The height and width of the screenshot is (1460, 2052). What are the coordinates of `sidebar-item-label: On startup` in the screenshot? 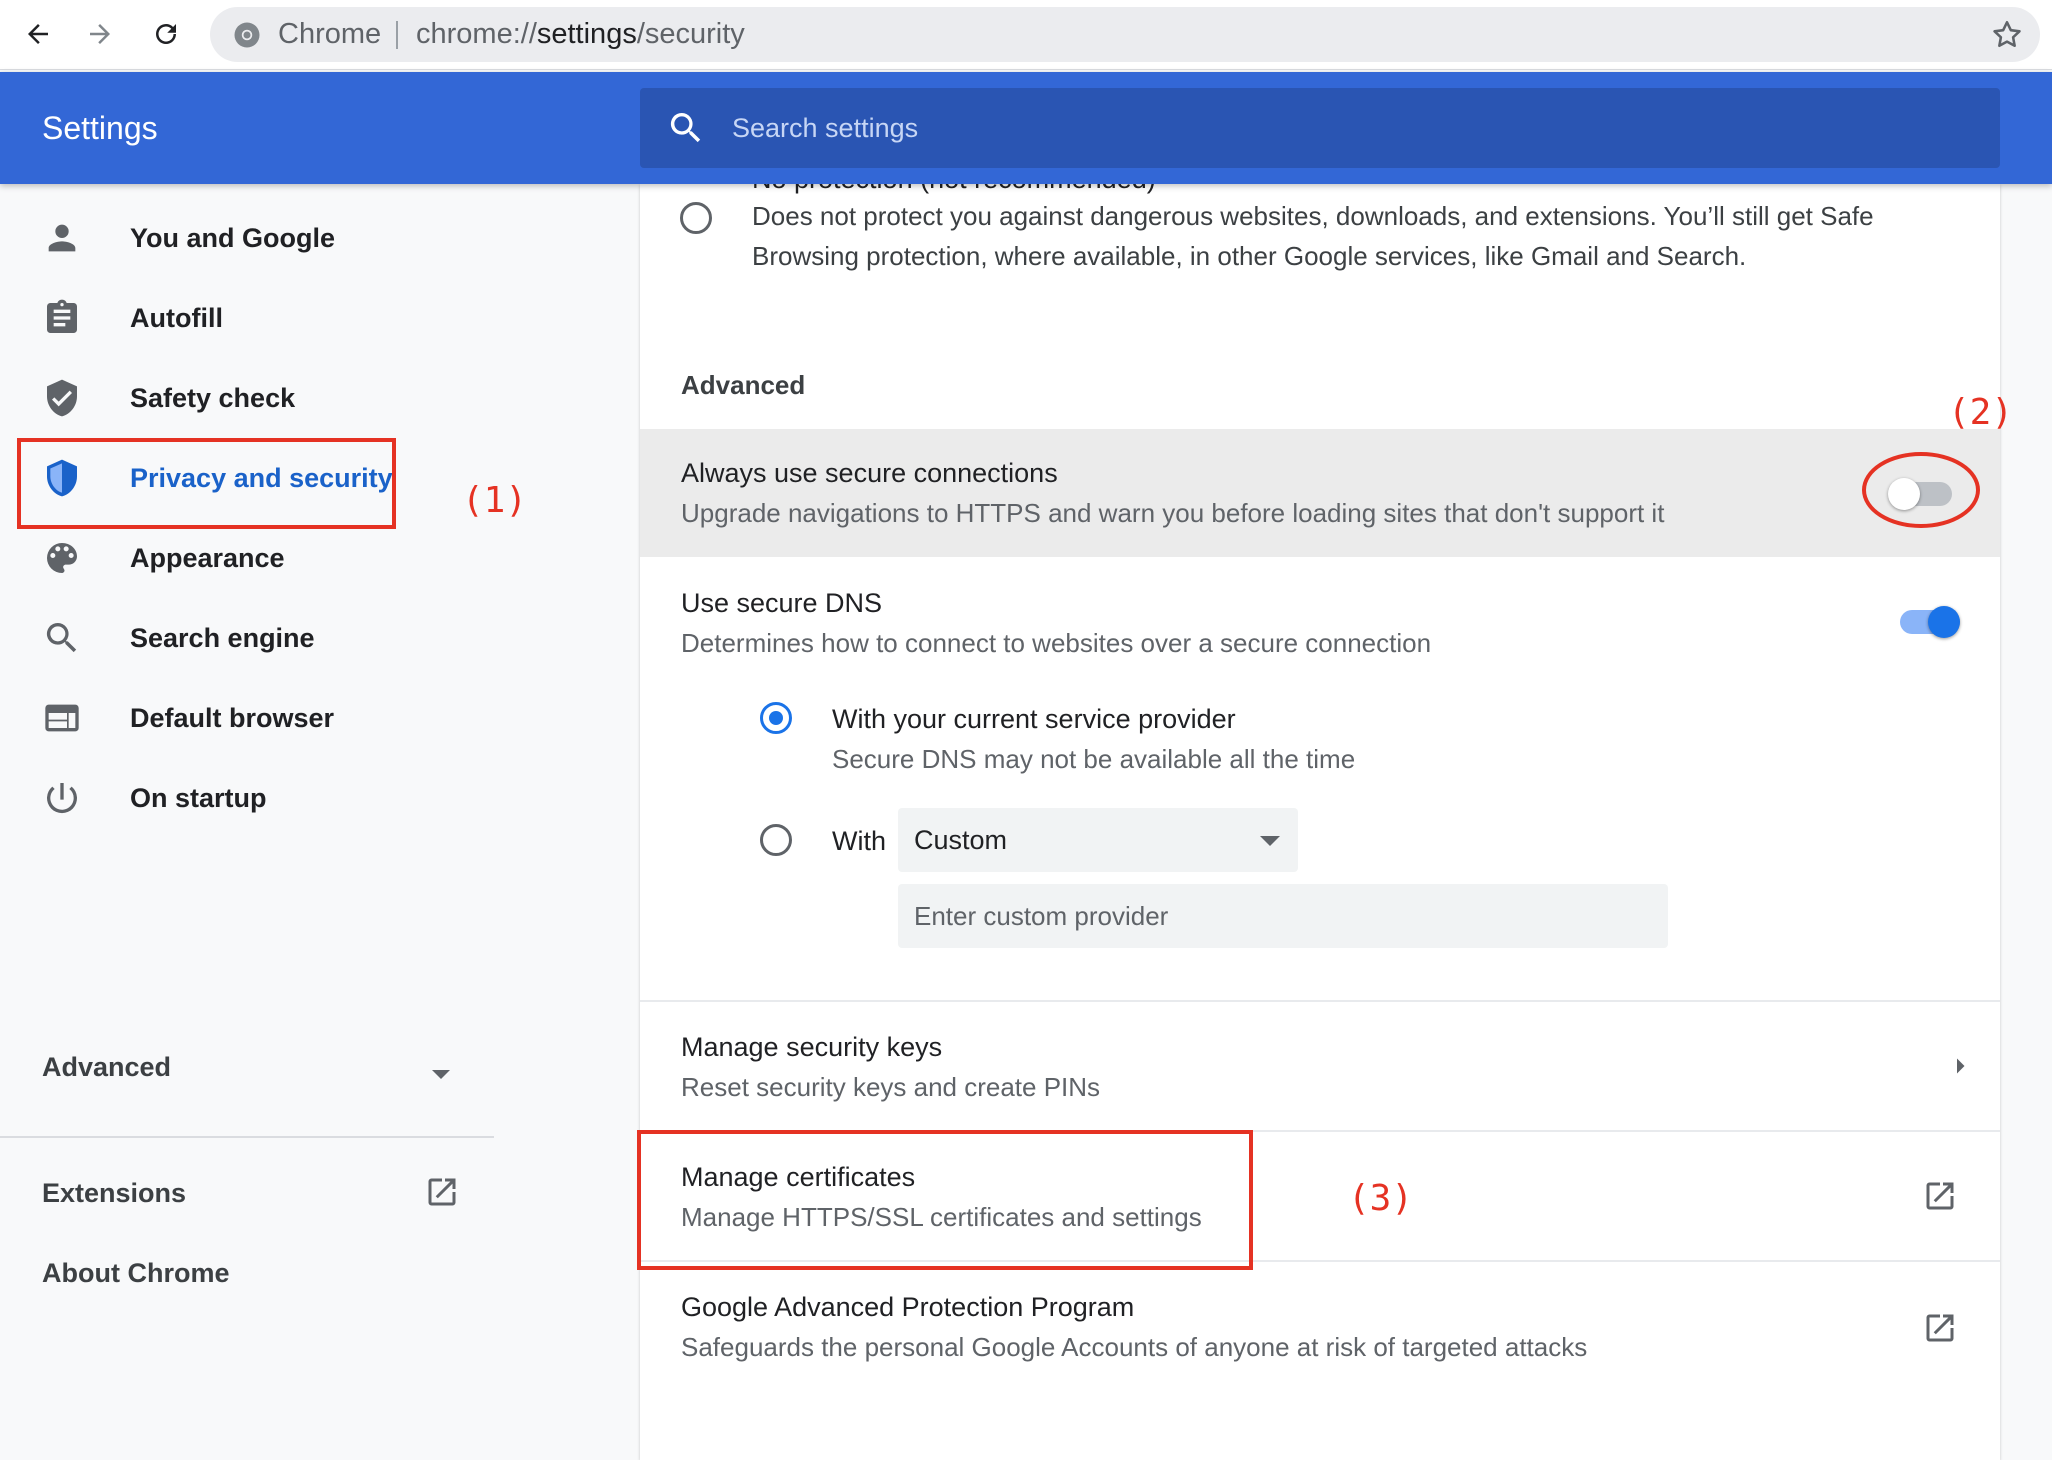 It's located at (198, 797).